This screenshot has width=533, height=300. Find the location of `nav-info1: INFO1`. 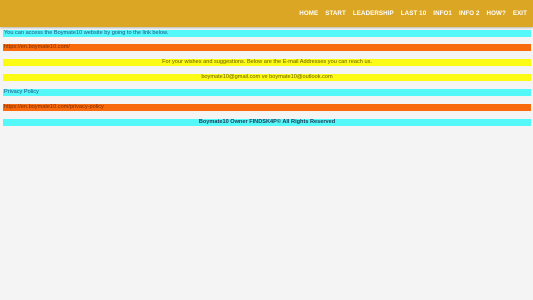

nav-info1: INFO1 is located at coordinates (442, 13).